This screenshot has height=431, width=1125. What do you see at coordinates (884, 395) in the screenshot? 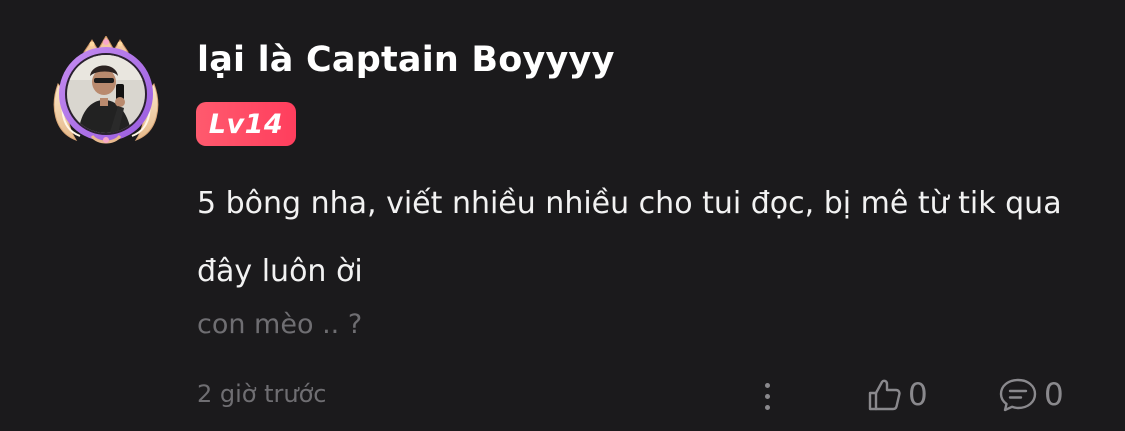
I see `thumbs-up-icon` at bounding box center [884, 395].